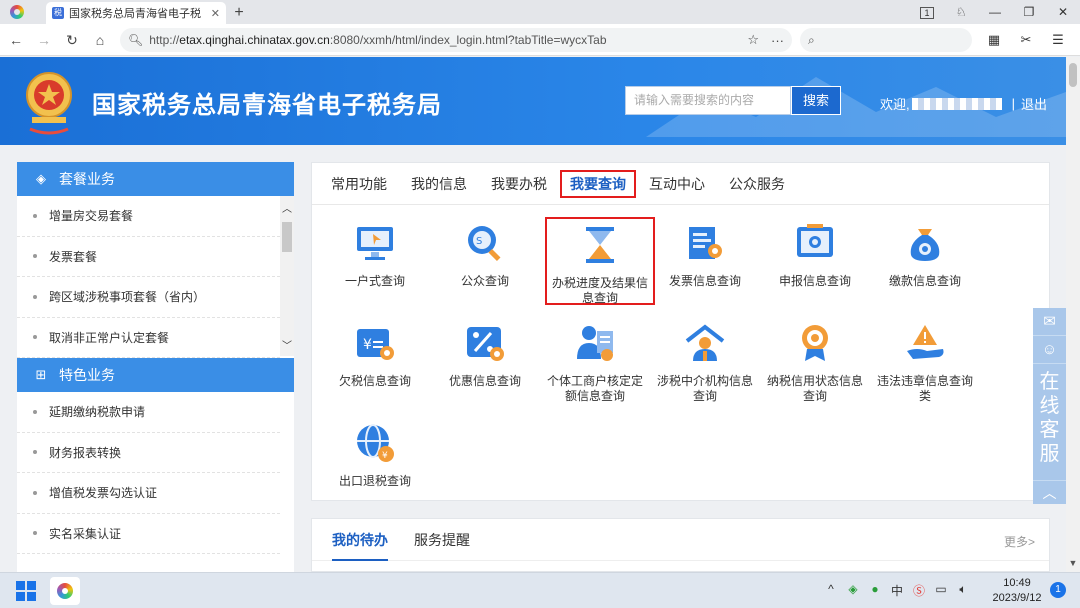 This screenshot has height=608, width=1080. What do you see at coordinates (1049, 492) in the screenshot?
I see `back-to-top-icon: ︿` at bounding box center [1049, 492].